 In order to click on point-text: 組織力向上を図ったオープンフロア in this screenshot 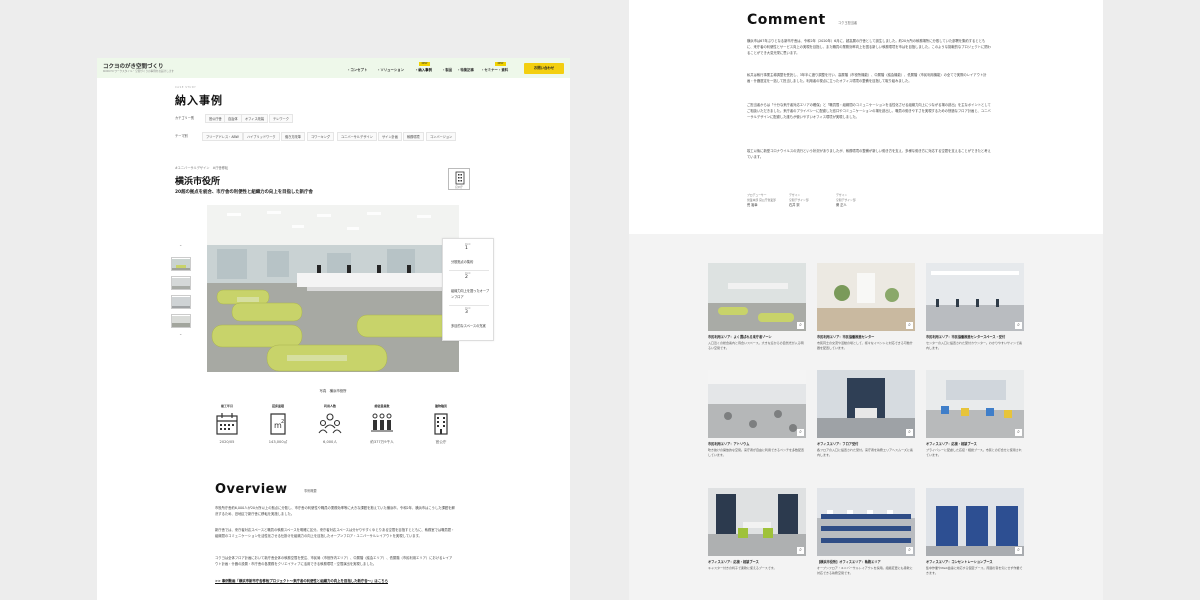, I will do `click(471, 294)`.